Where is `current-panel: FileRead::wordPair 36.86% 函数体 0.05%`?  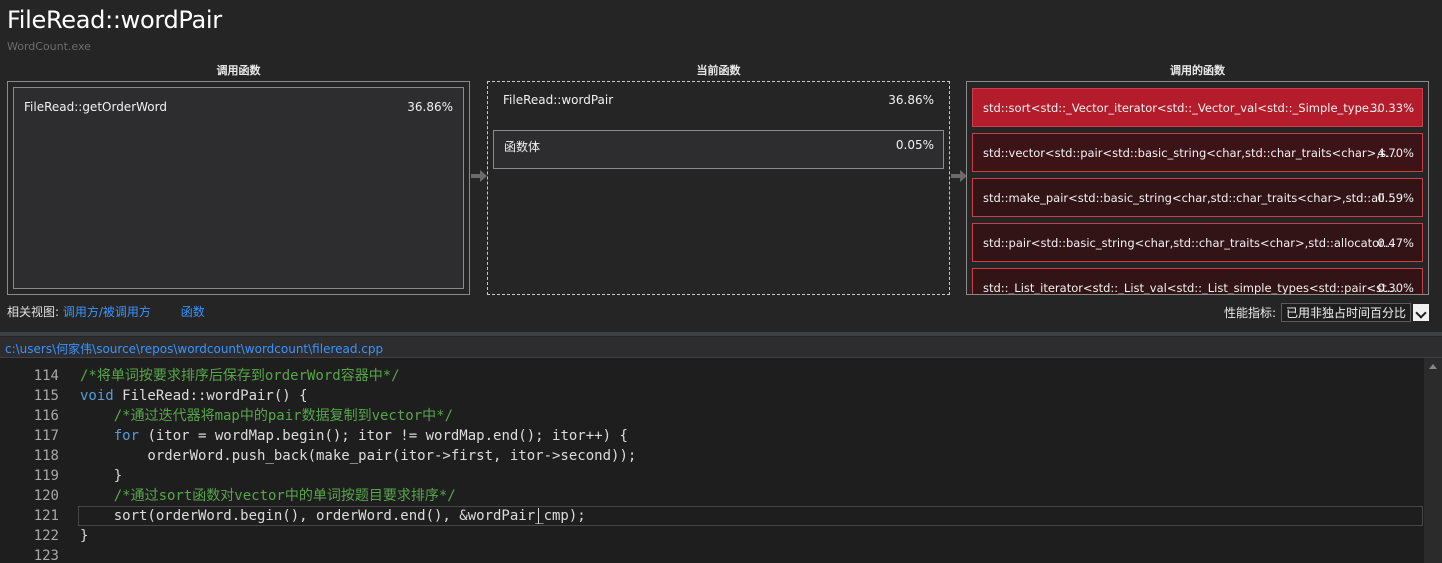 current-panel: FileRead::wordPair 36.86% 函数体 0.05% is located at coordinates (718, 188).